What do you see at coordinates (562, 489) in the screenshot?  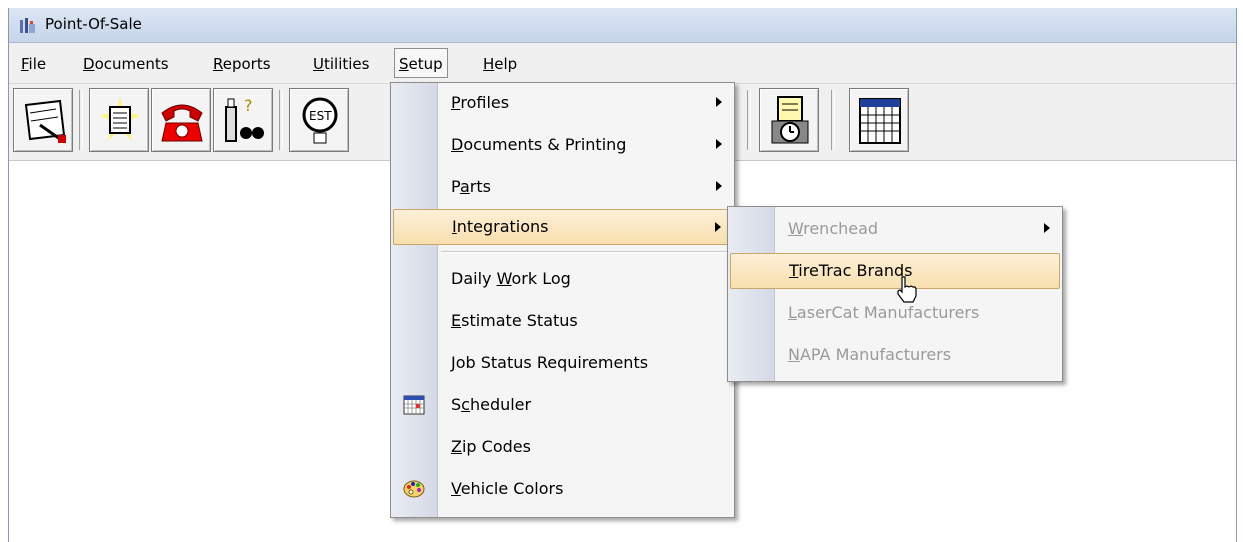 I see `menu-item-vehicle-colors: Vehicle Colors` at bounding box center [562, 489].